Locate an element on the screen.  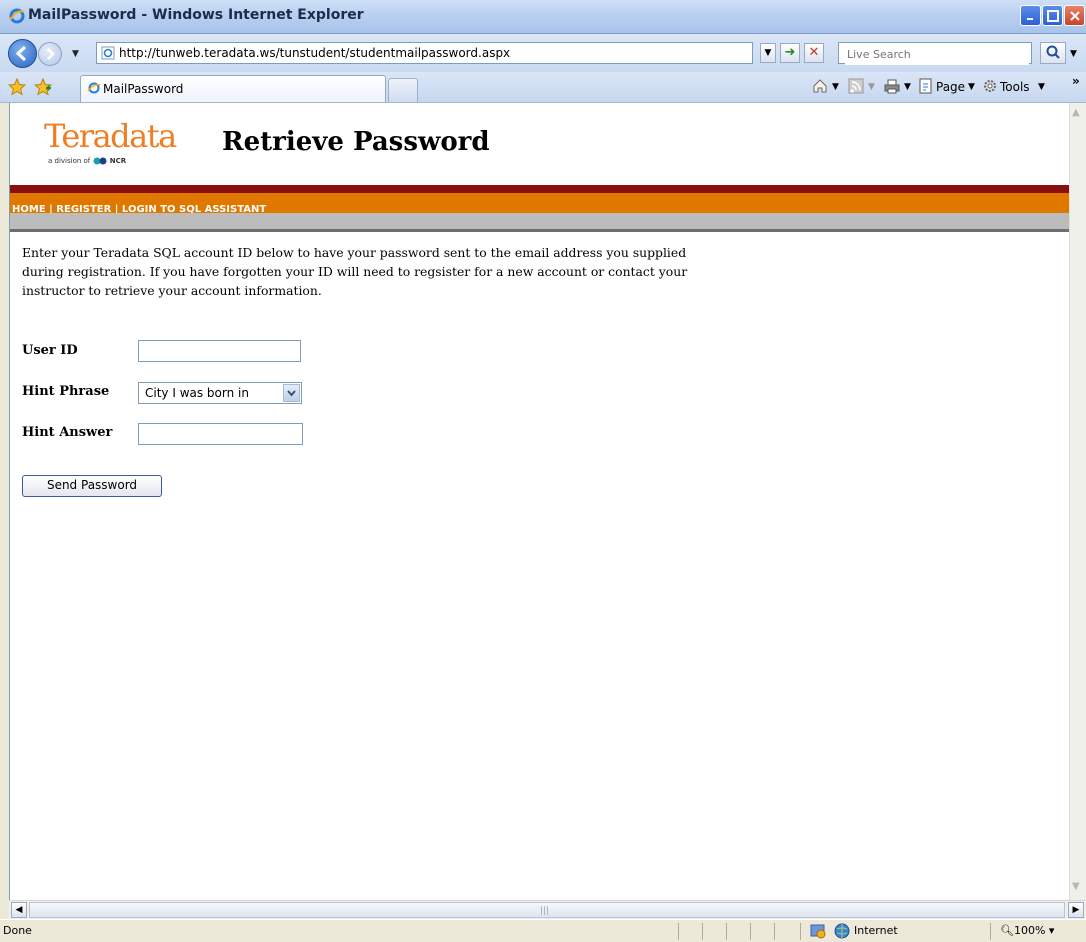
tools-dropdown-icon: ▼ is located at coordinates (1041, 87).